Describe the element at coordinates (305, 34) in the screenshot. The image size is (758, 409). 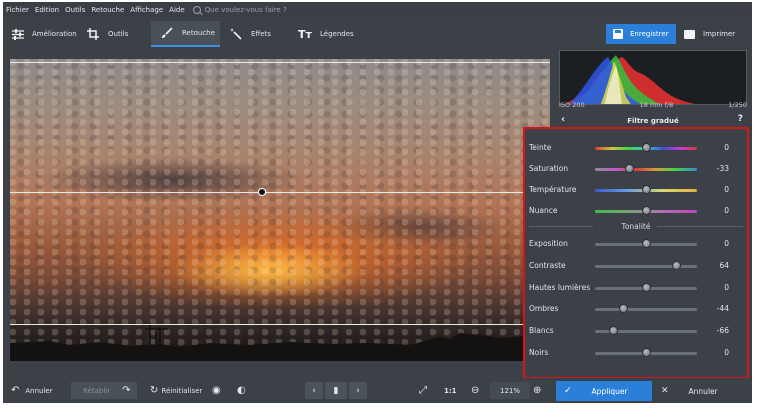
I see `text-icon: Tт` at that location.